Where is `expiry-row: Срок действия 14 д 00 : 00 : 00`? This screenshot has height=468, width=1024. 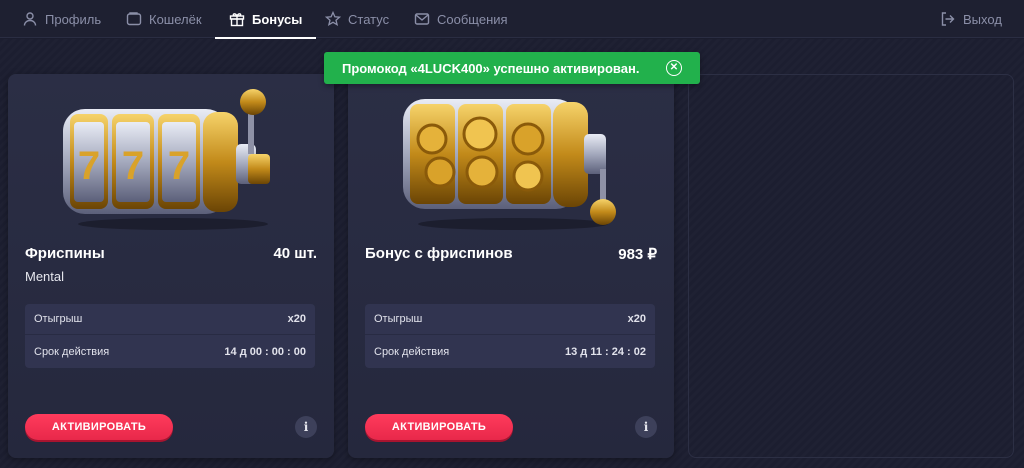
expiry-row: Срок действия 14 д 00 : 00 : 00 is located at coordinates (170, 351).